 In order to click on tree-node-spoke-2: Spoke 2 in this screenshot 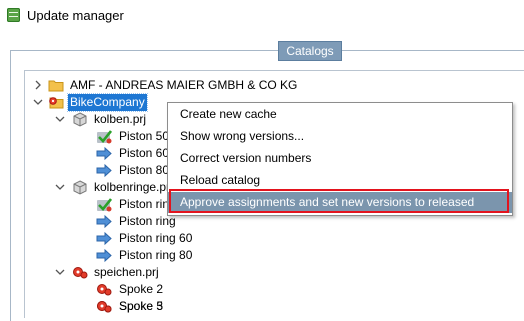, I will do `click(274, 280)`.